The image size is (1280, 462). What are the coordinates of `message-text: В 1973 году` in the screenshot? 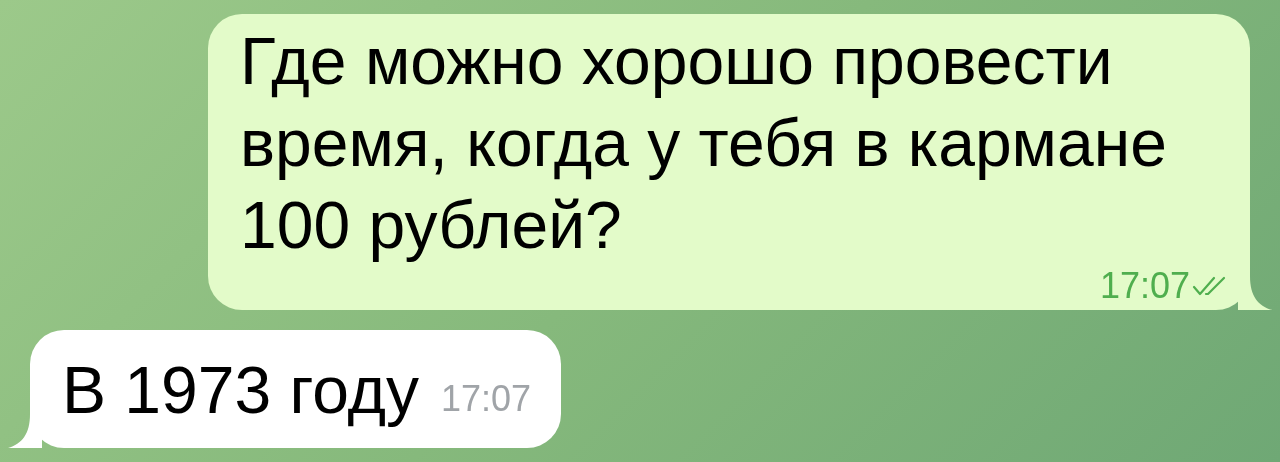 It's located at (240, 390).